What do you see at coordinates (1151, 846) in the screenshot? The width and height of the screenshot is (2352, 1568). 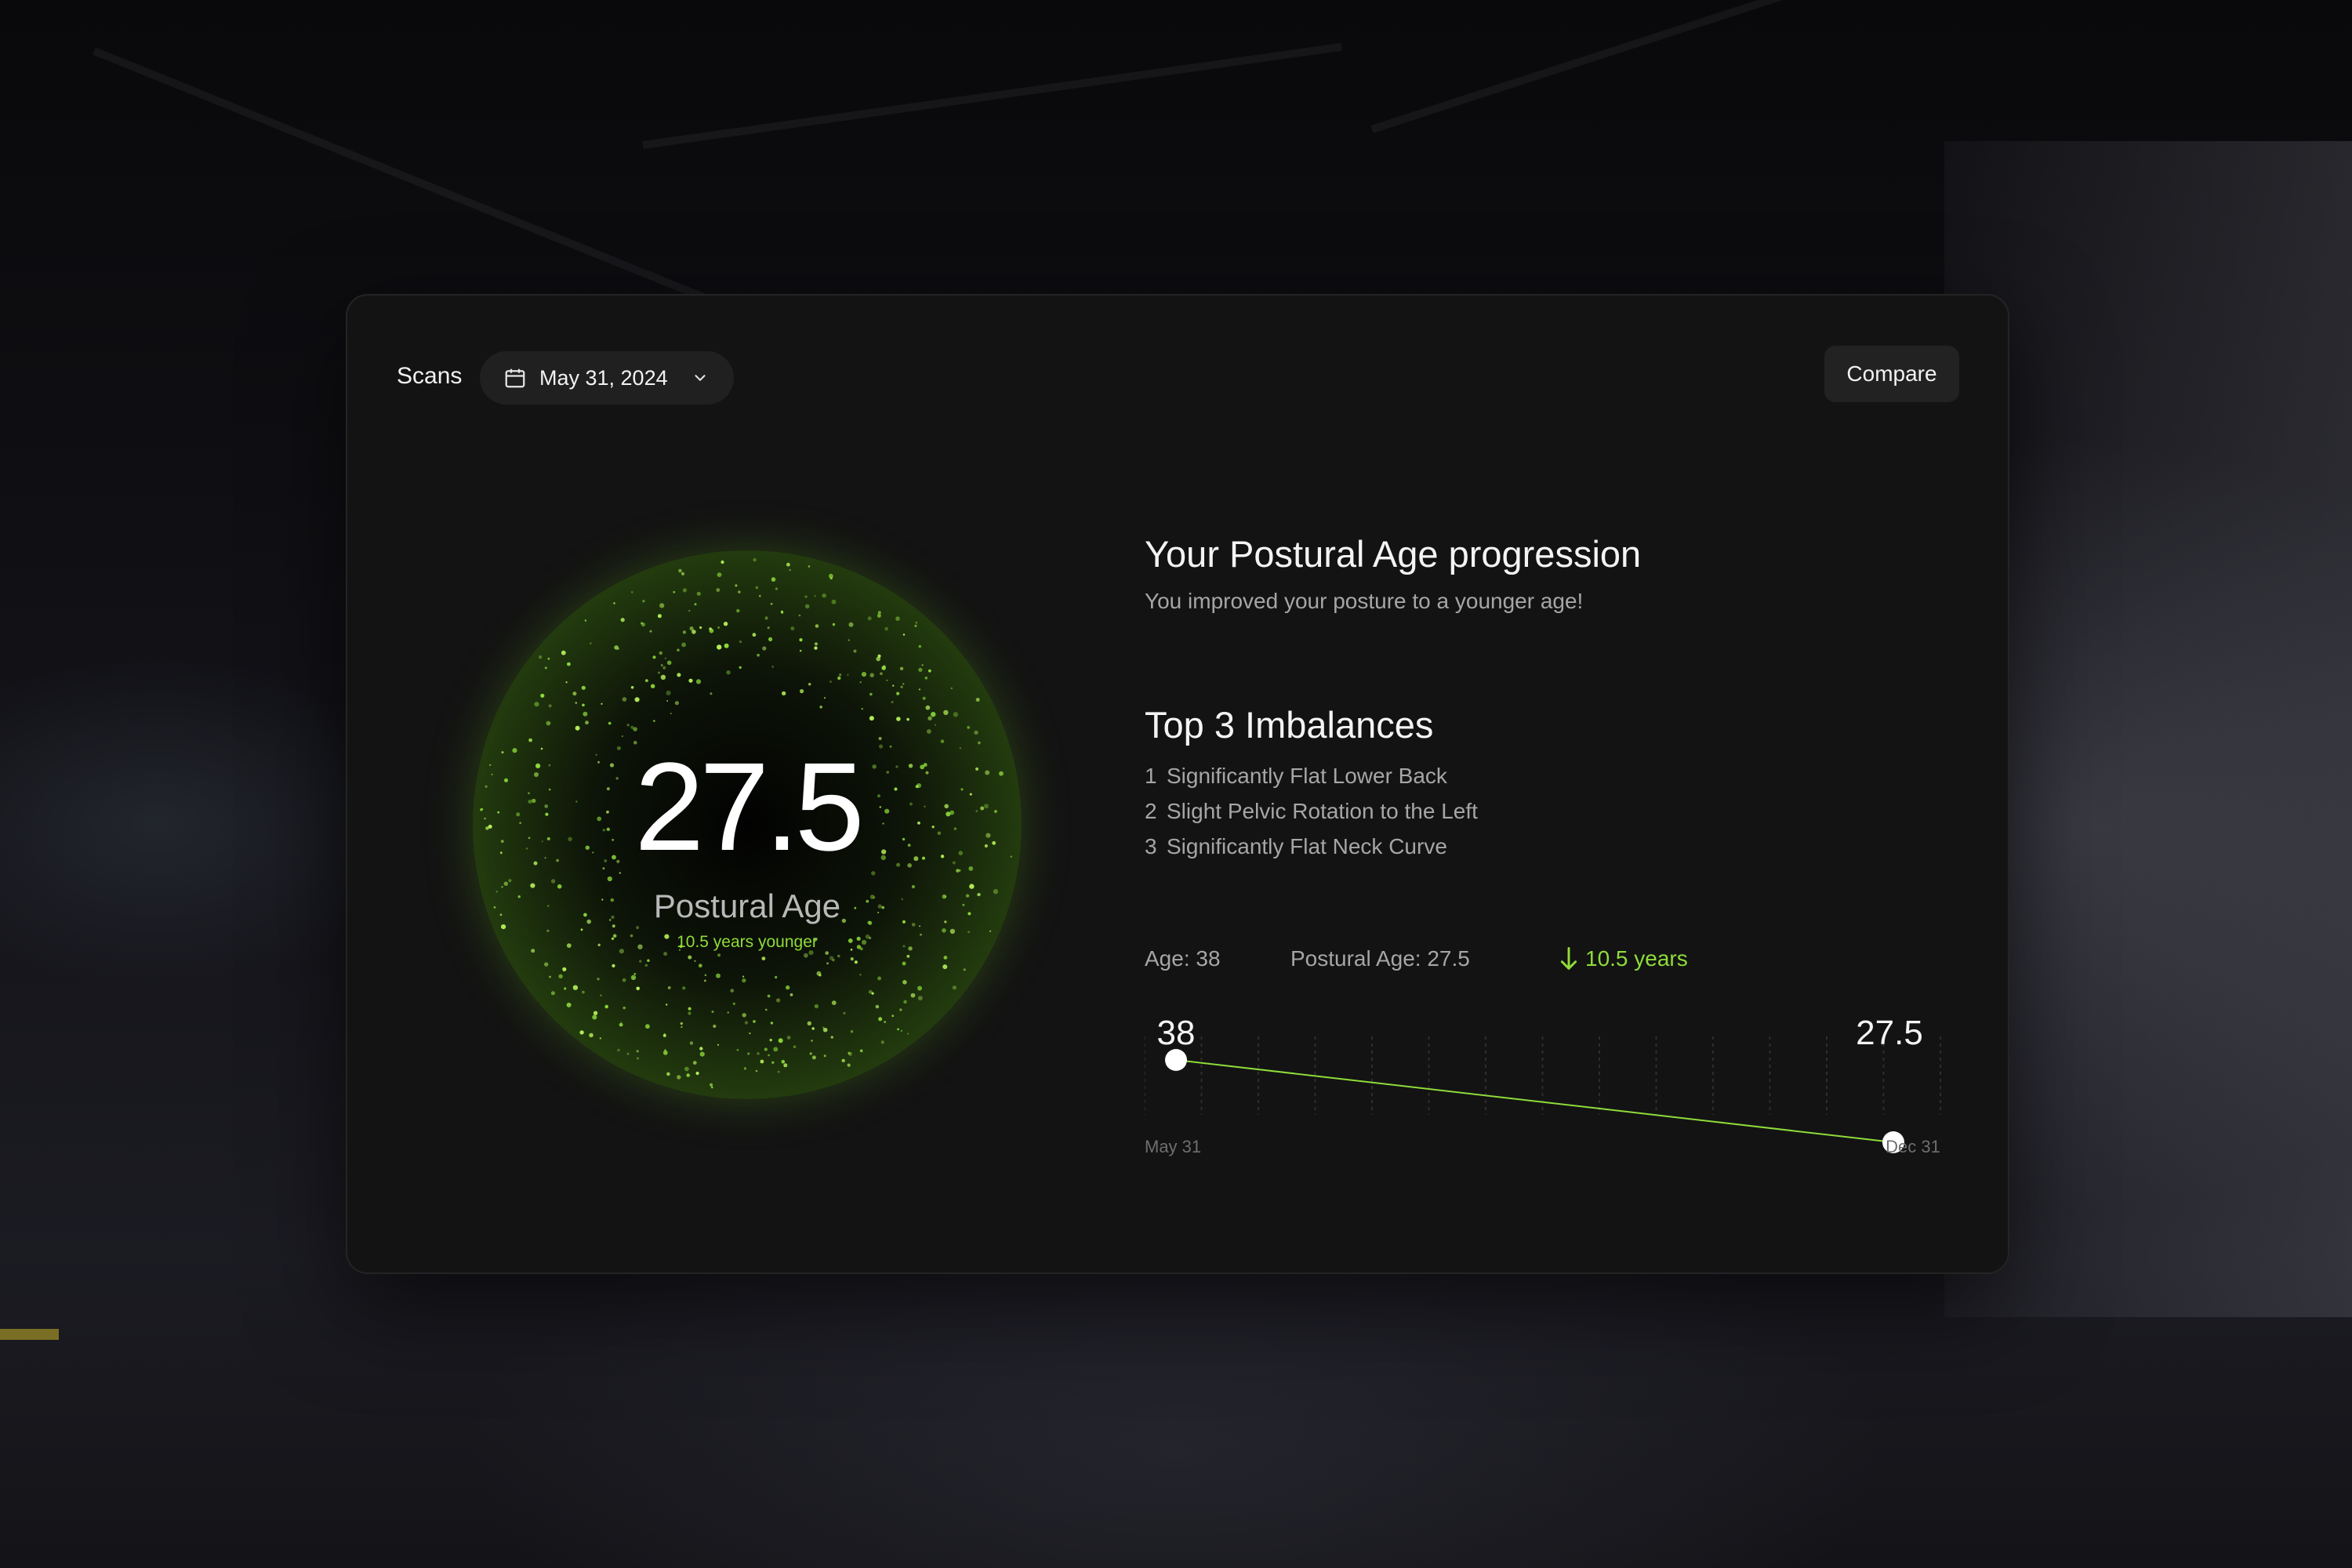 I see `imbalance-number: 3` at bounding box center [1151, 846].